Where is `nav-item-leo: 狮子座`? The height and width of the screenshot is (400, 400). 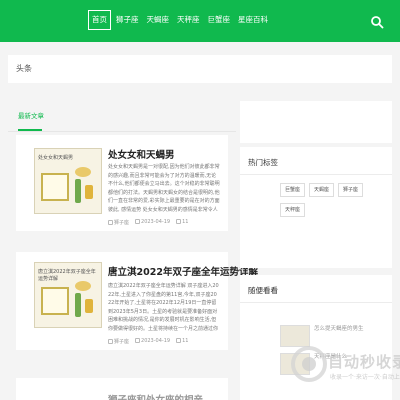
nav-item-leo: 狮子座 is located at coordinates (127, 20).